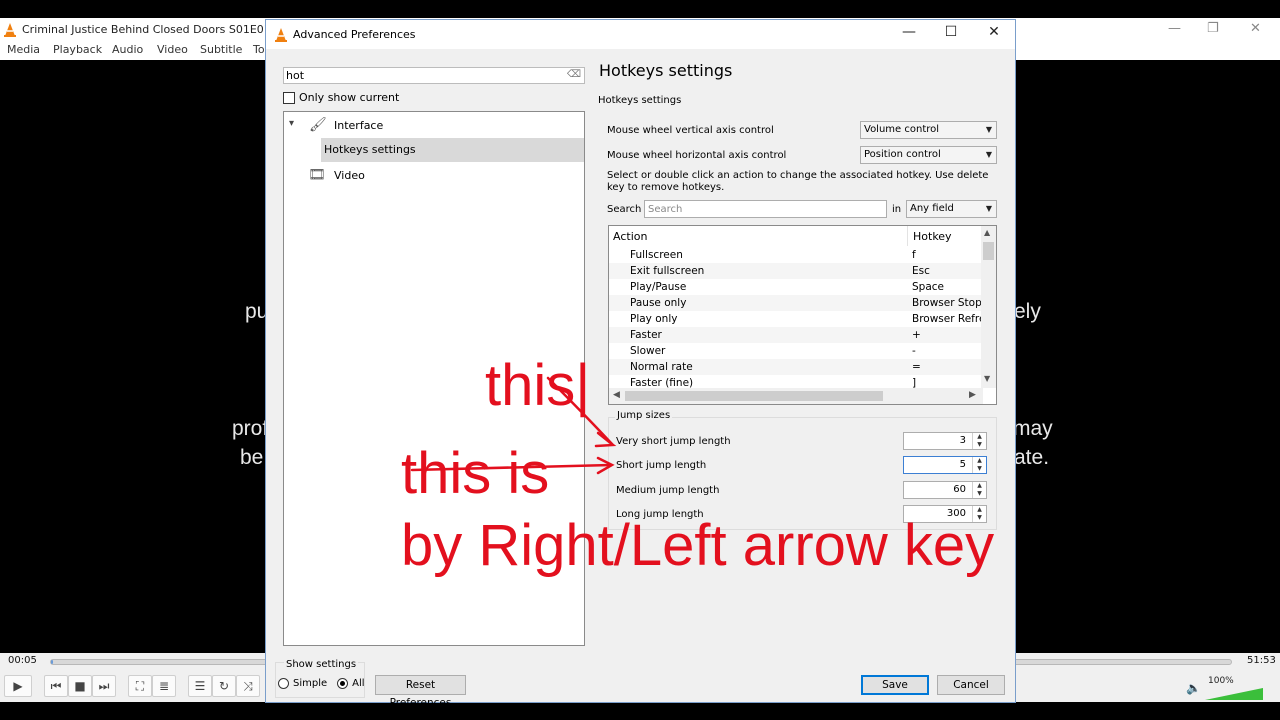  Describe the element at coordinates (511, 467) in the screenshot. I see `strikethrough-line` at that location.